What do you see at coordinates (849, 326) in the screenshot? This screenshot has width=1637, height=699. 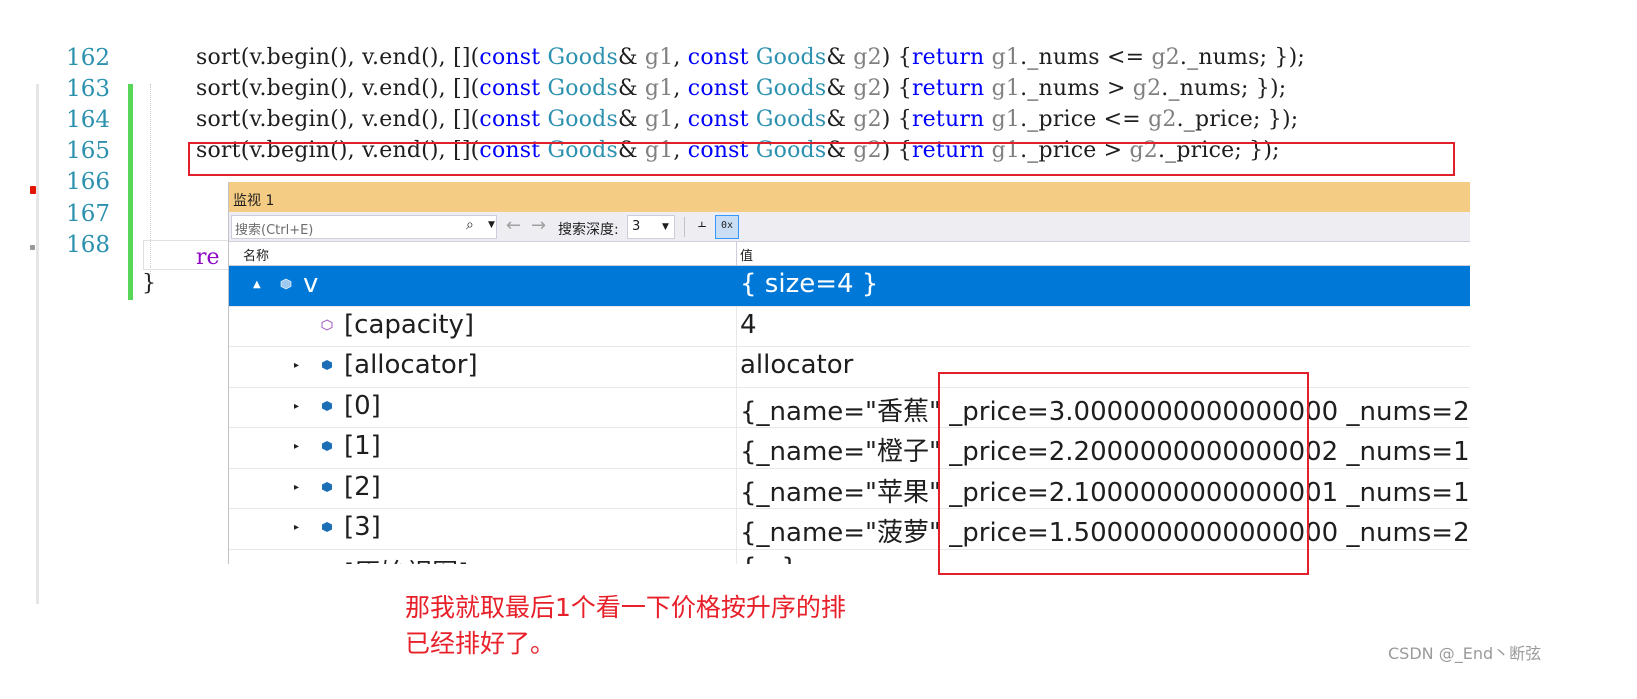 I see `watch-row: [capacity] 4` at bounding box center [849, 326].